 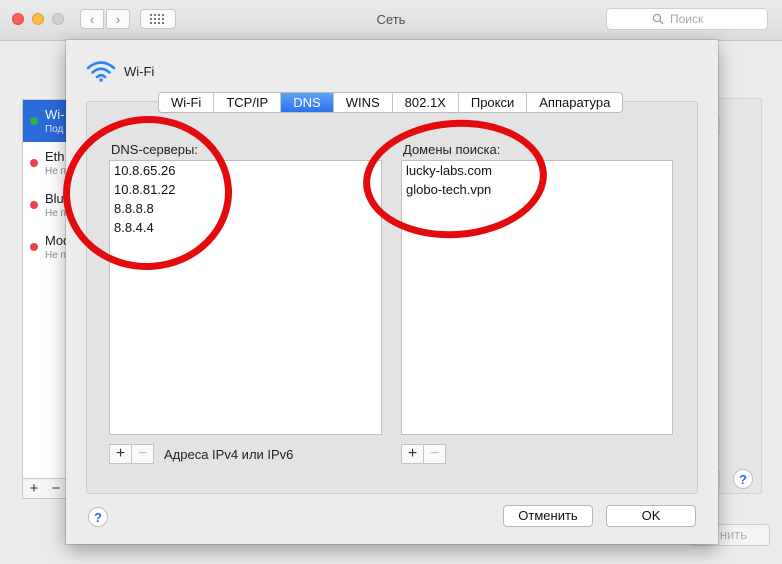 What do you see at coordinates (548, 516) in the screenshot?
I see `cancel-button: Отменить` at bounding box center [548, 516].